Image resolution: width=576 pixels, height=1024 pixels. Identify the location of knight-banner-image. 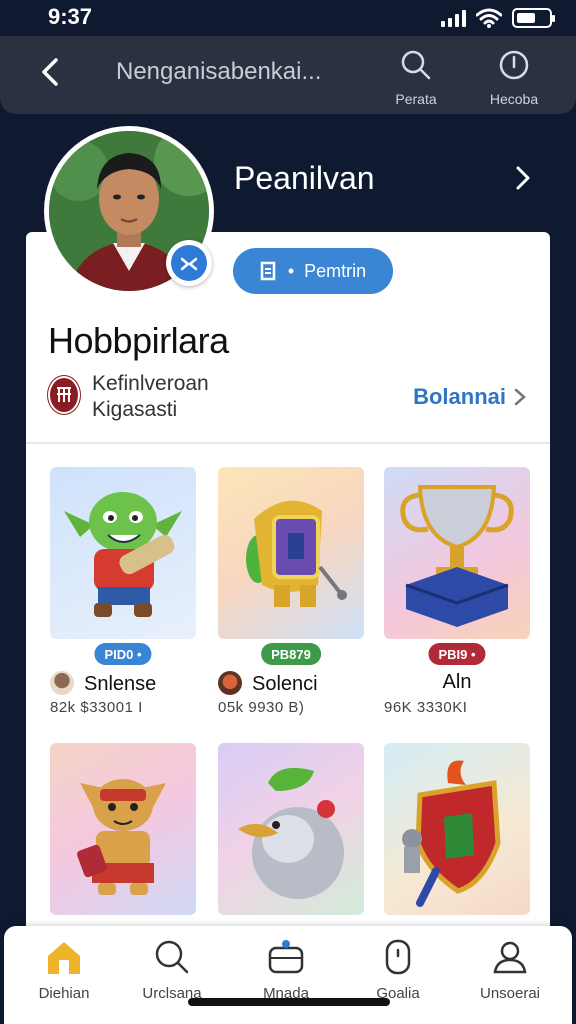
(291, 553).